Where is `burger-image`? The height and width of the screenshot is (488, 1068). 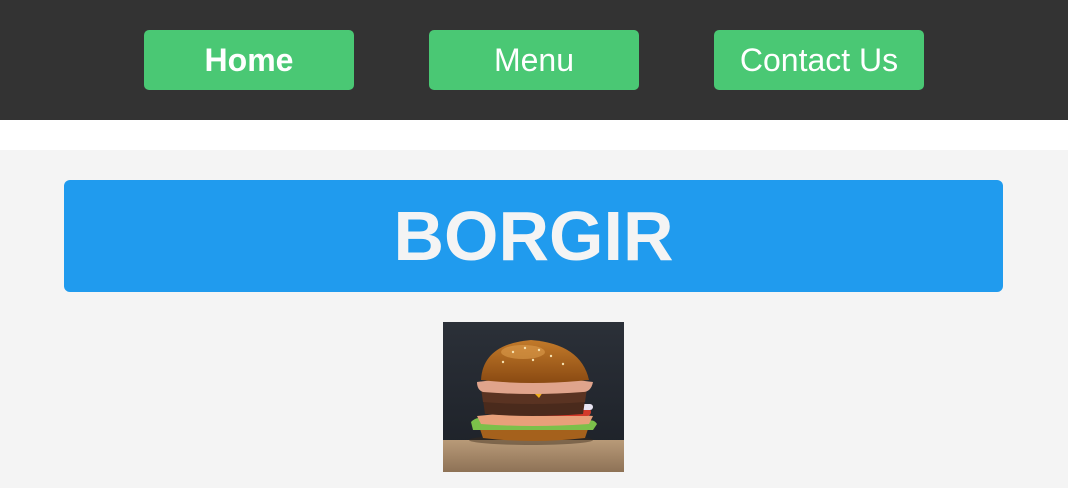
burger-image is located at coordinates (533, 397).